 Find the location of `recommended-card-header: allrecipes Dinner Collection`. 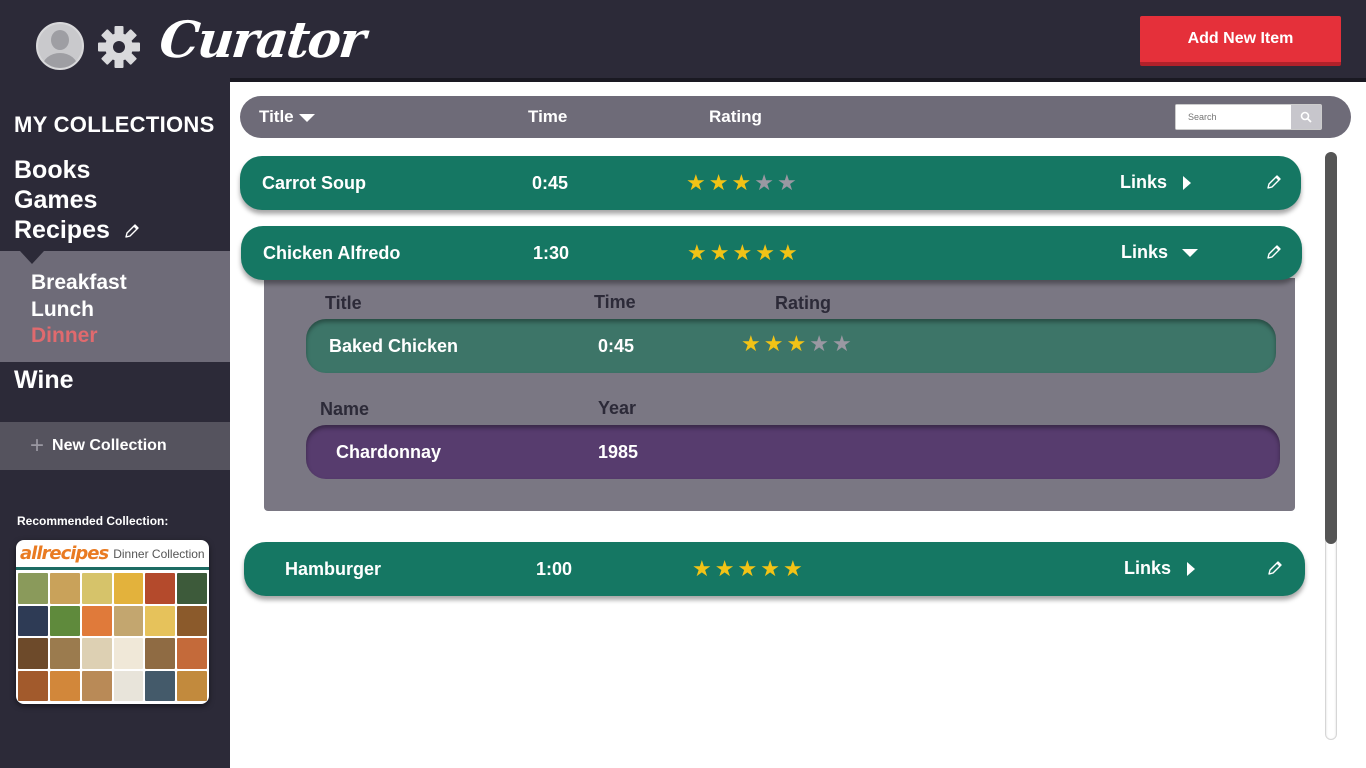

recommended-card-header: allrecipes Dinner Collection is located at coordinates (112, 555).